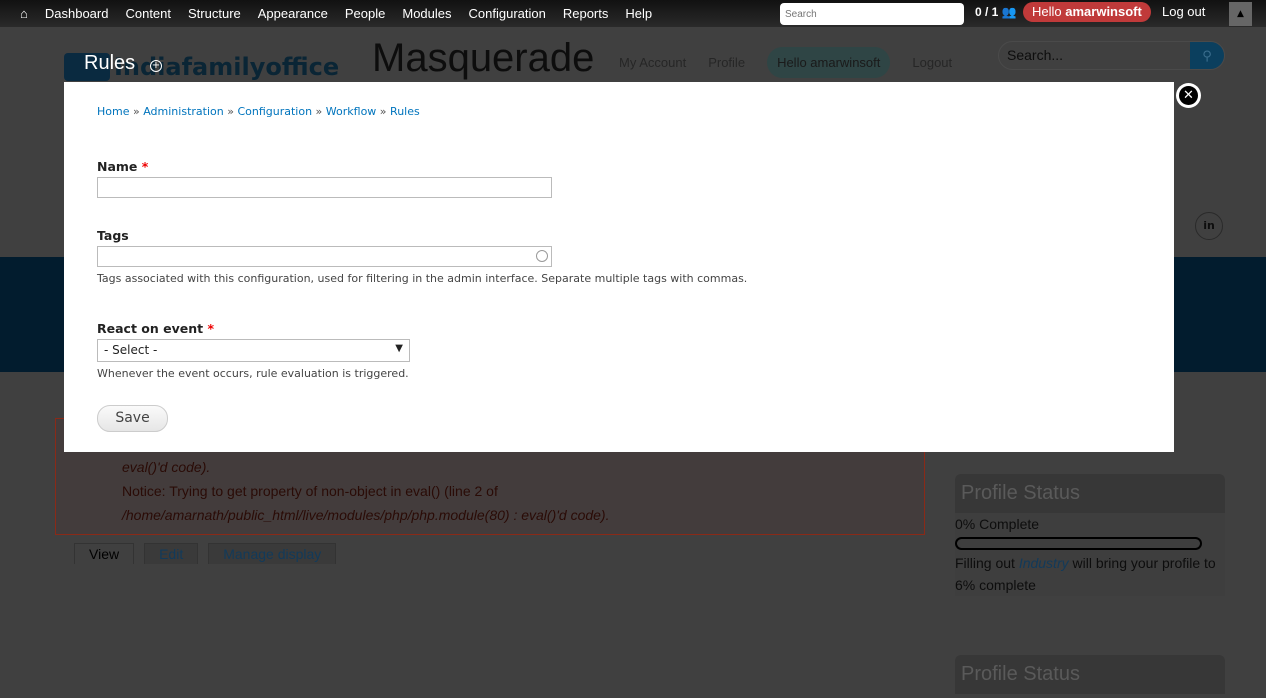  What do you see at coordinates (652, 62) in the screenshot?
I see `my-account-link: My Account` at bounding box center [652, 62].